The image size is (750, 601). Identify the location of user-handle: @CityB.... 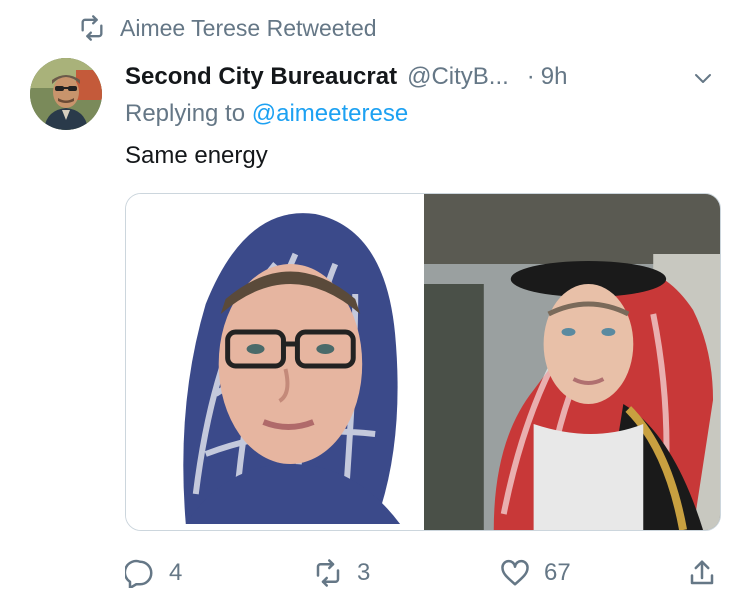
(458, 77).